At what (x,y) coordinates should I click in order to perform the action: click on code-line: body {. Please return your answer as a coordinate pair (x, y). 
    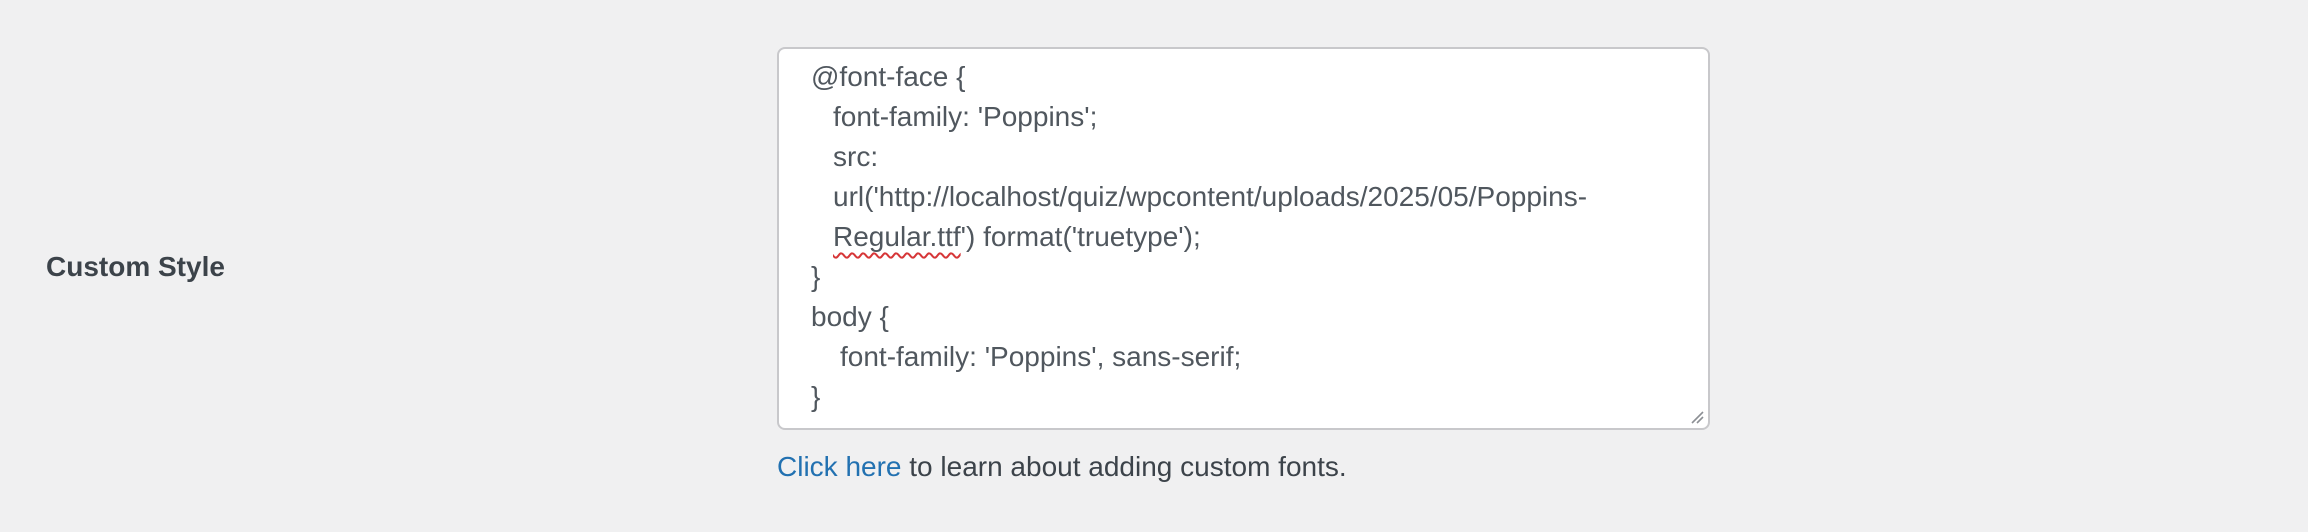
    Looking at the image, I should click on (850, 316).